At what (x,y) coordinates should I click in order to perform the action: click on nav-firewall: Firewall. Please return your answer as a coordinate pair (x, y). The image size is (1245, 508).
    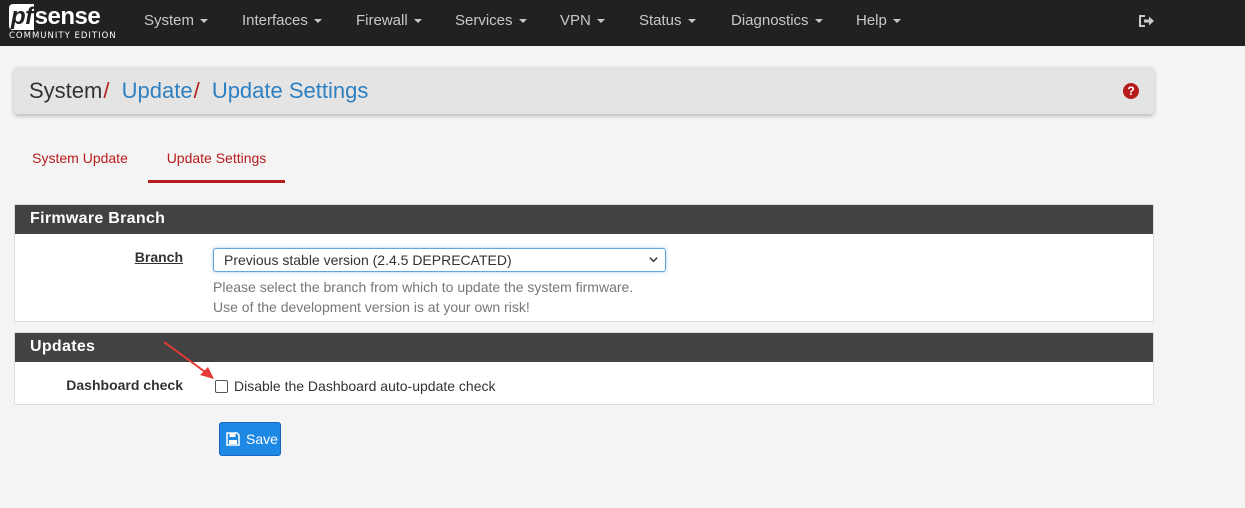
    Looking at the image, I should click on (389, 21).